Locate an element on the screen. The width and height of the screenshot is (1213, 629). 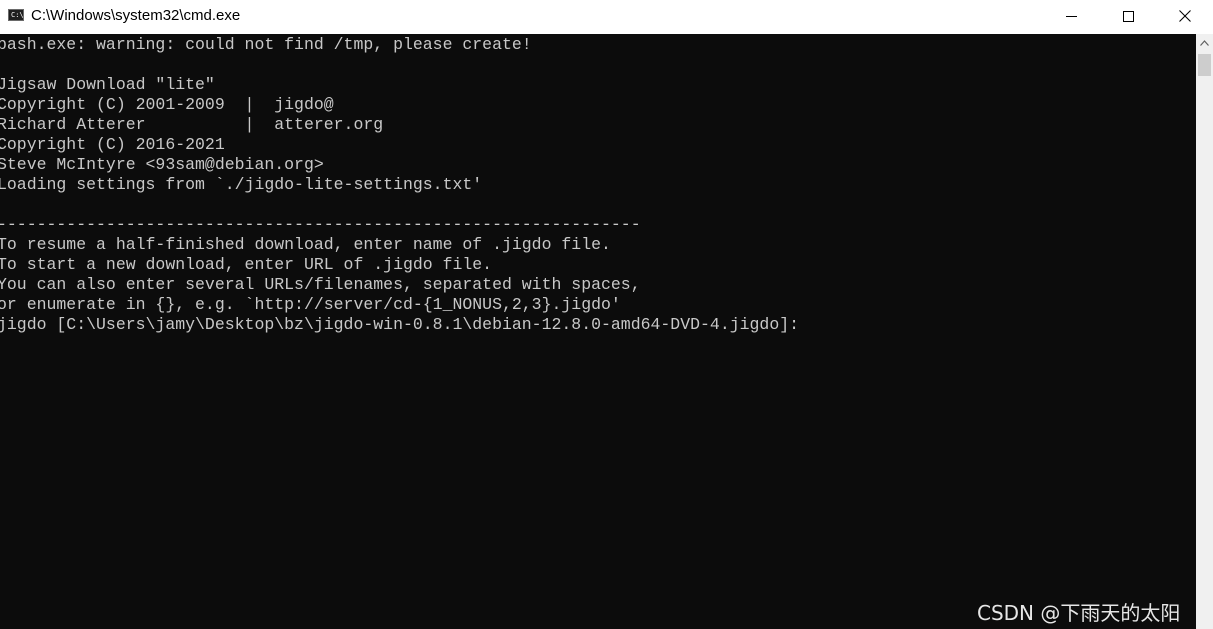
maximize-icon is located at coordinates (1128, 16).